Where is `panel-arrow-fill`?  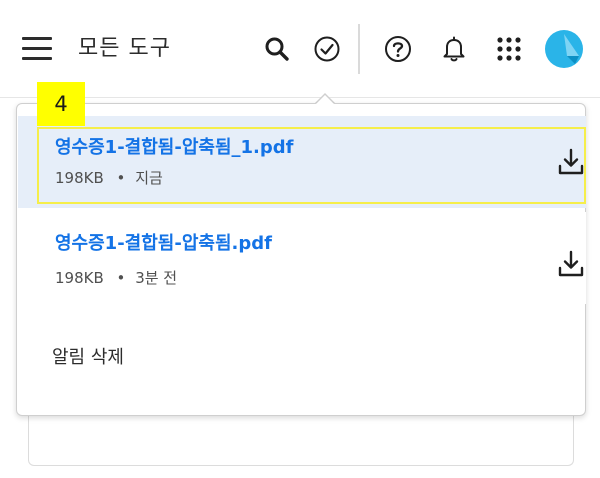
panel-arrow-fill is located at coordinates (325, 100).